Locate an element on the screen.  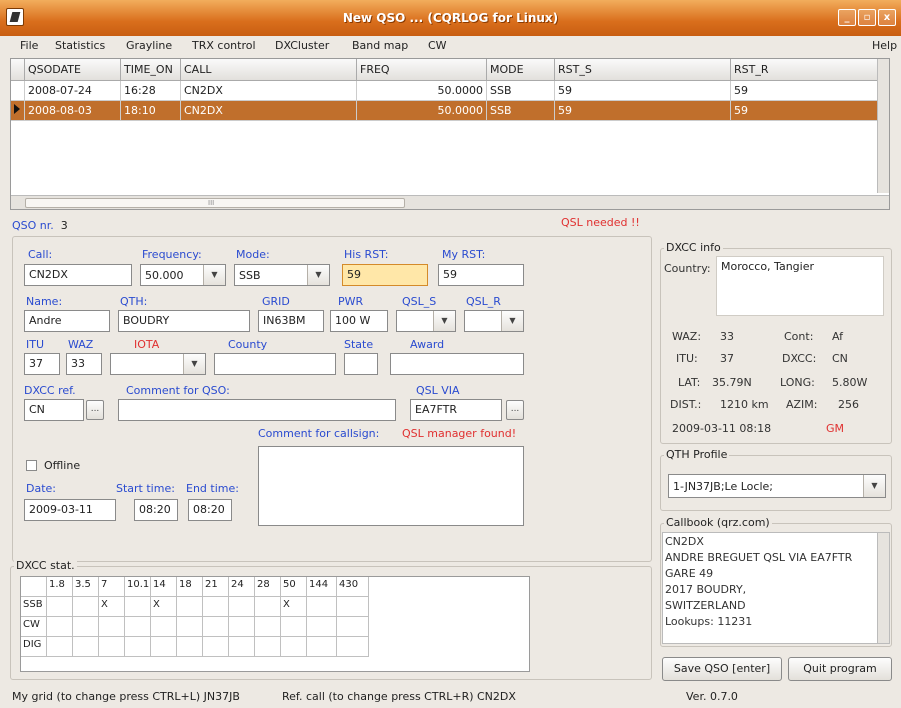
country-value: Morocco, Tangier is located at coordinates (800, 286).